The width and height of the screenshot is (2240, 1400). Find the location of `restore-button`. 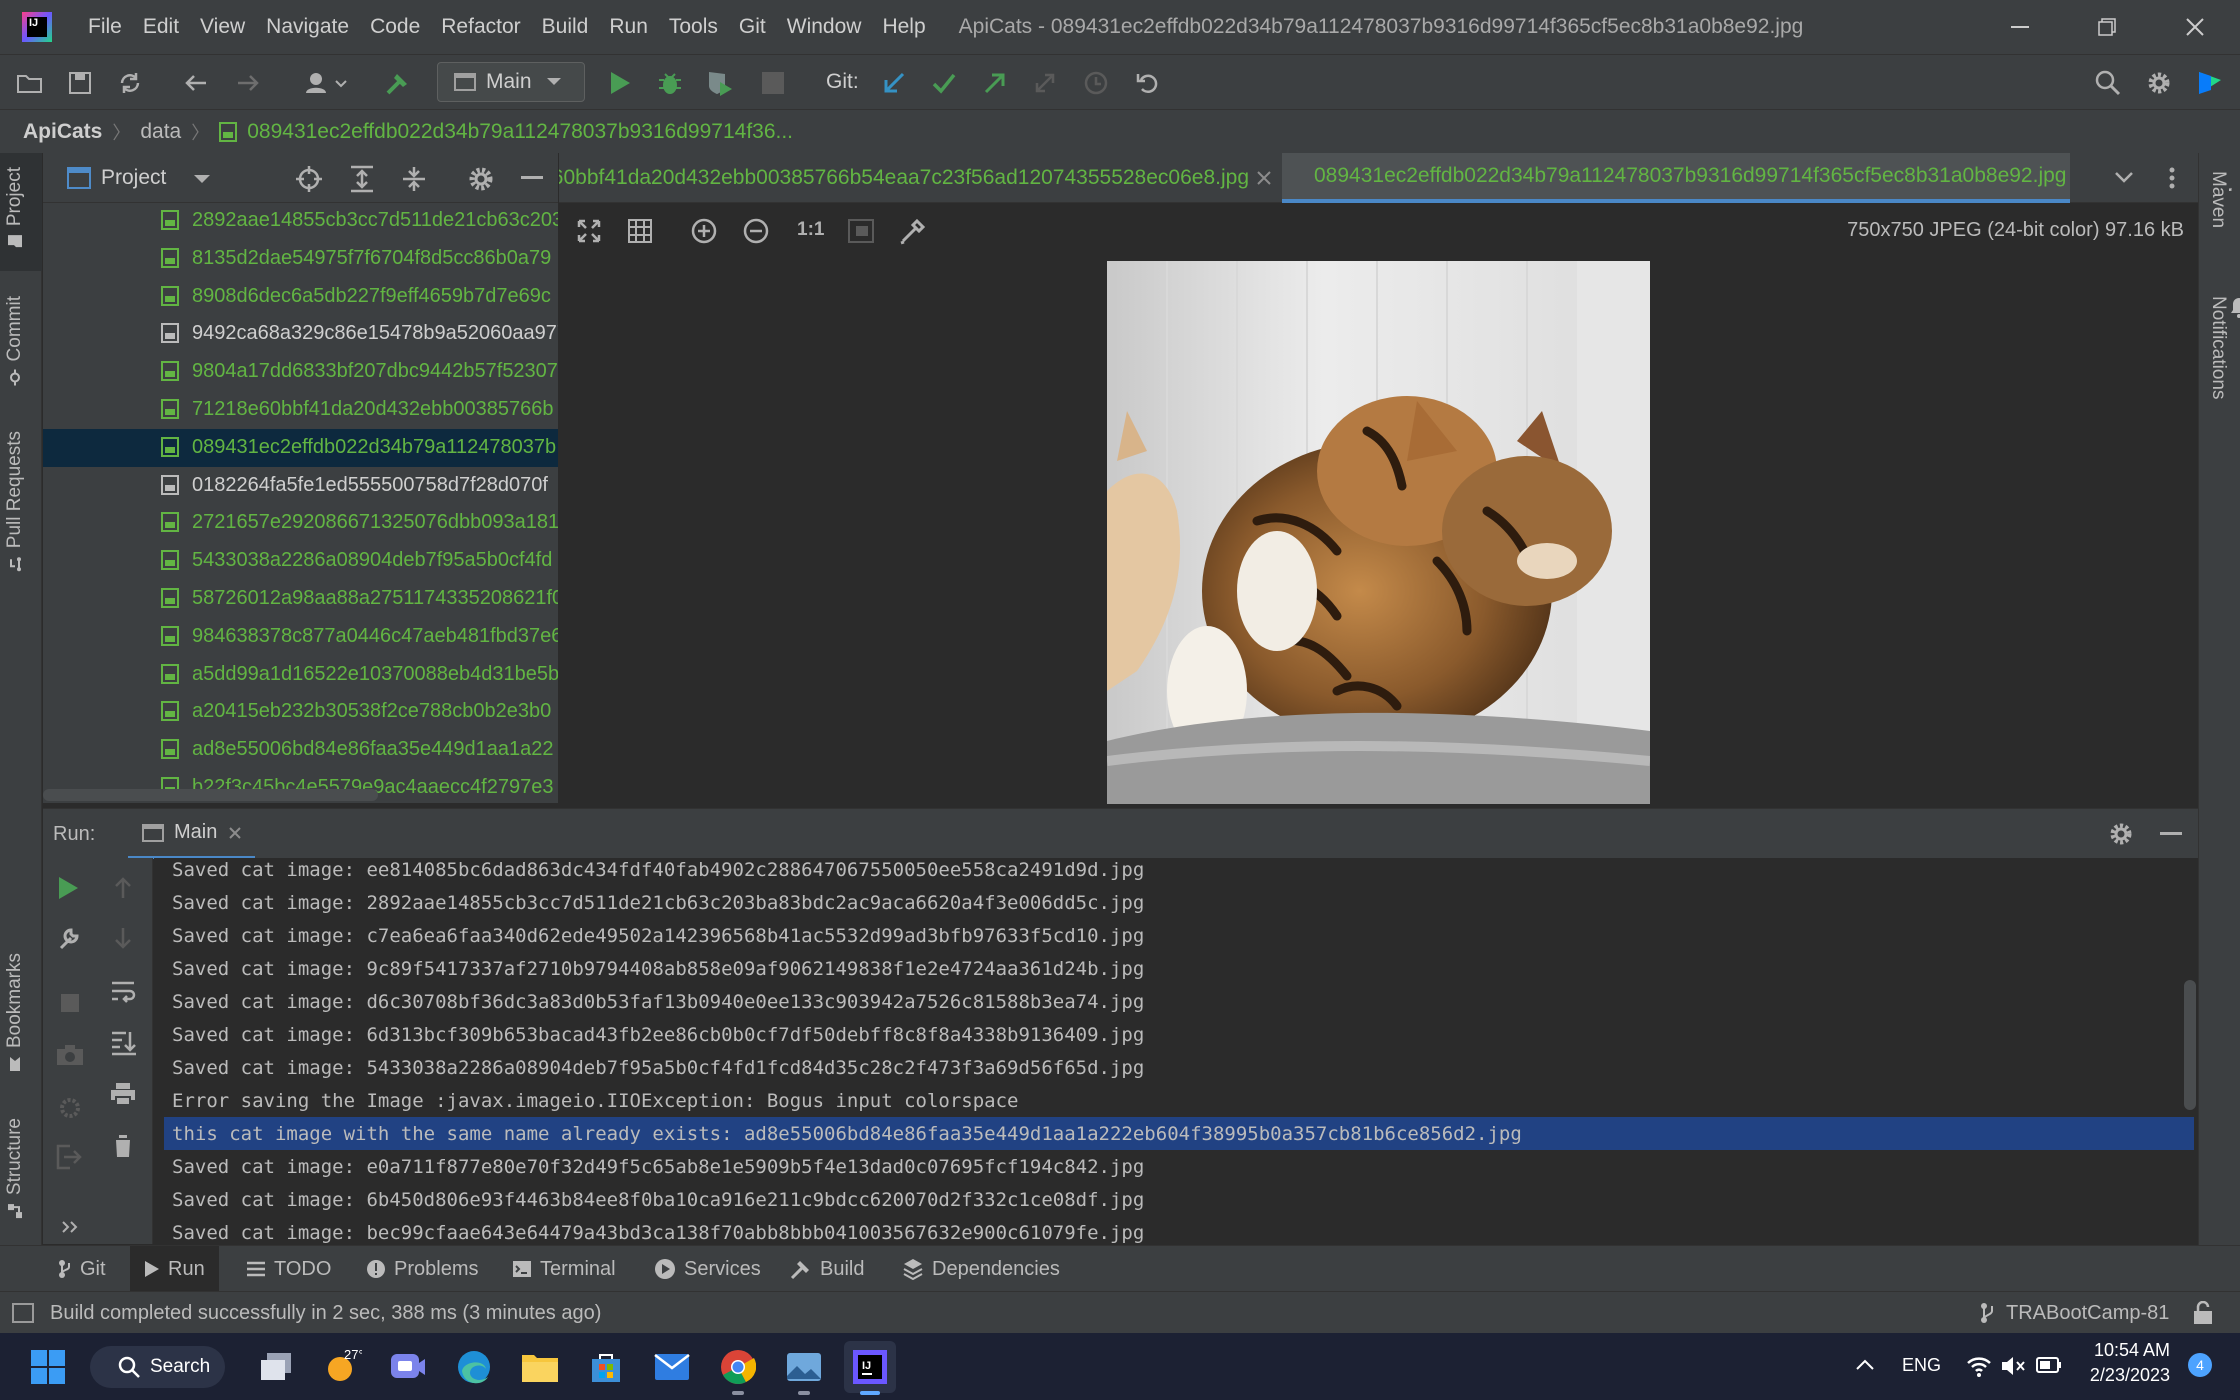

restore-button is located at coordinates (2107, 27).